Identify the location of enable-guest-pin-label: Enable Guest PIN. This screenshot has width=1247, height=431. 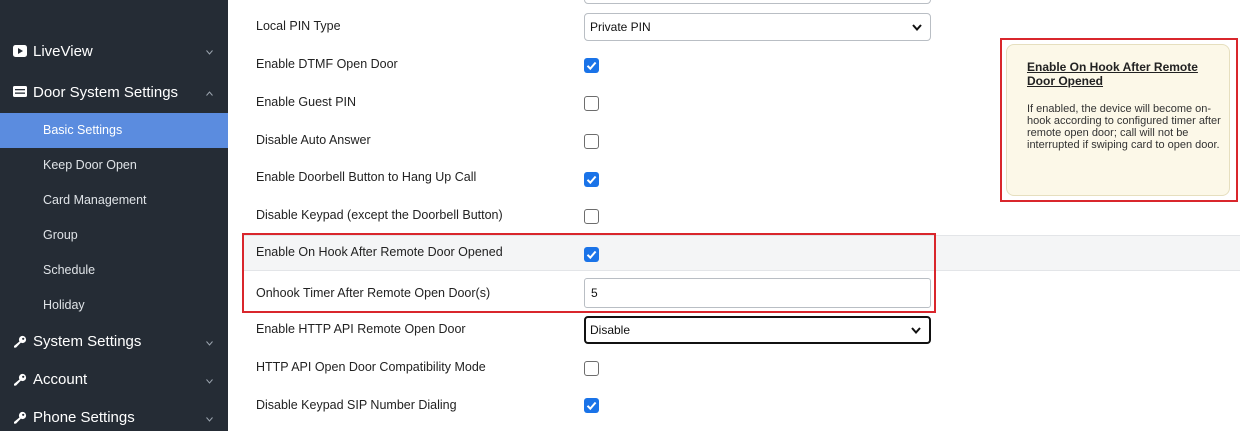
(306, 102).